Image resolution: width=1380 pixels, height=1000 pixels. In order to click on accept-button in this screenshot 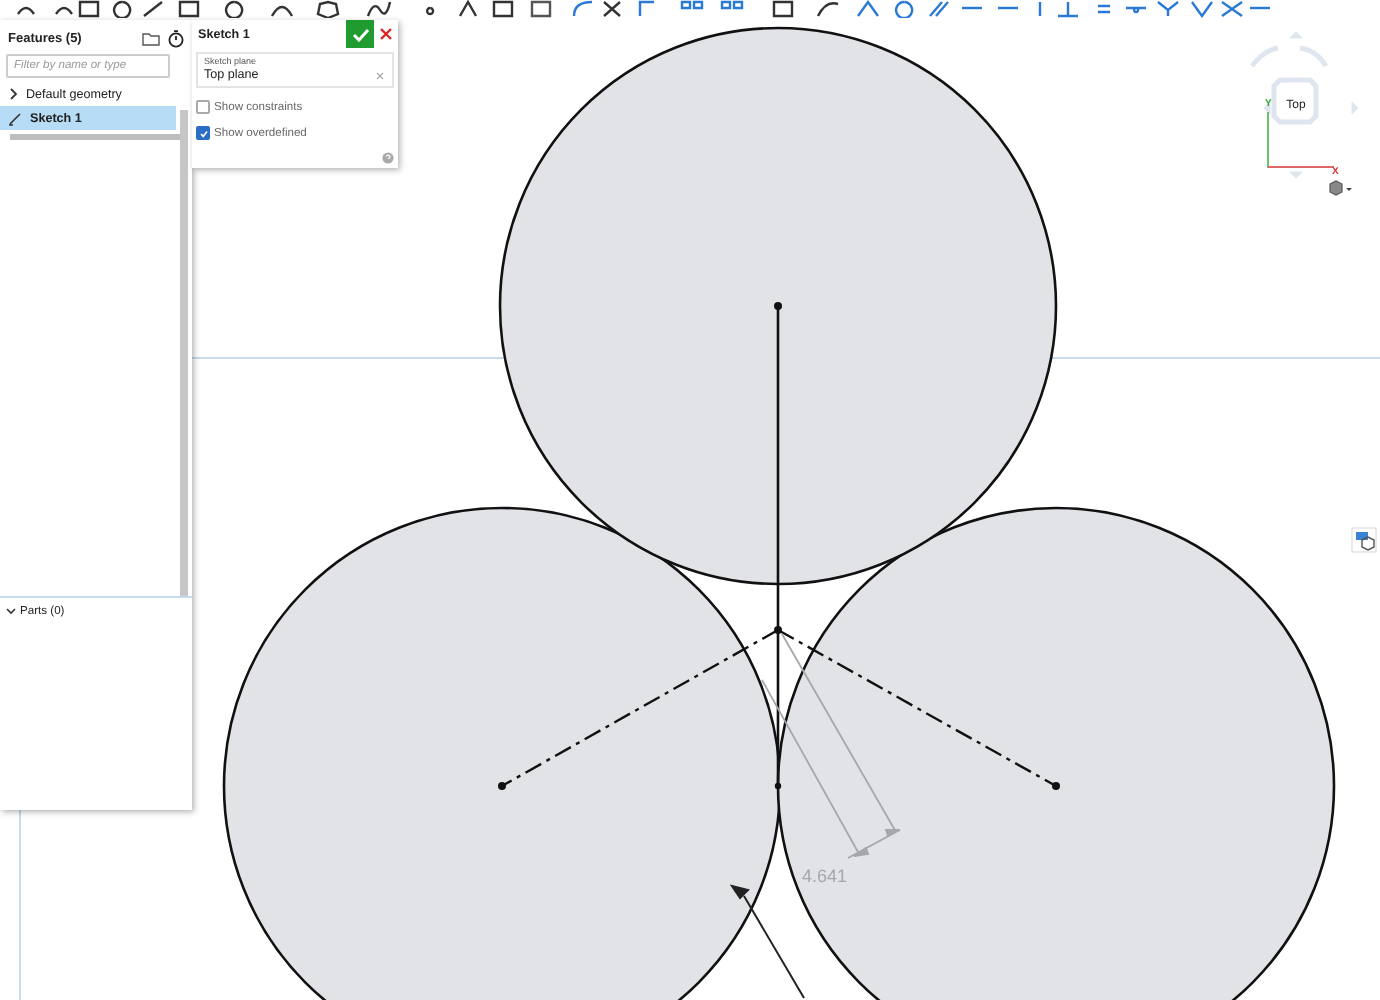, I will do `click(360, 34)`.